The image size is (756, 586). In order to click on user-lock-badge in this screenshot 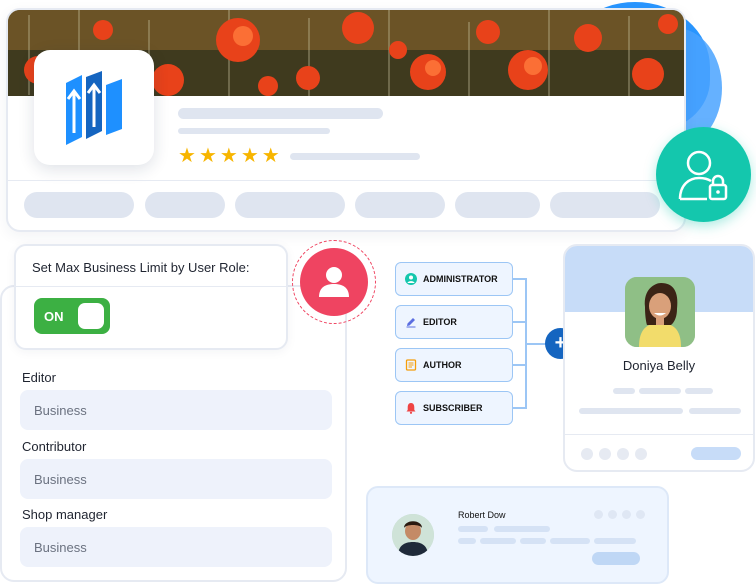, I will do `click(703, 174)`.